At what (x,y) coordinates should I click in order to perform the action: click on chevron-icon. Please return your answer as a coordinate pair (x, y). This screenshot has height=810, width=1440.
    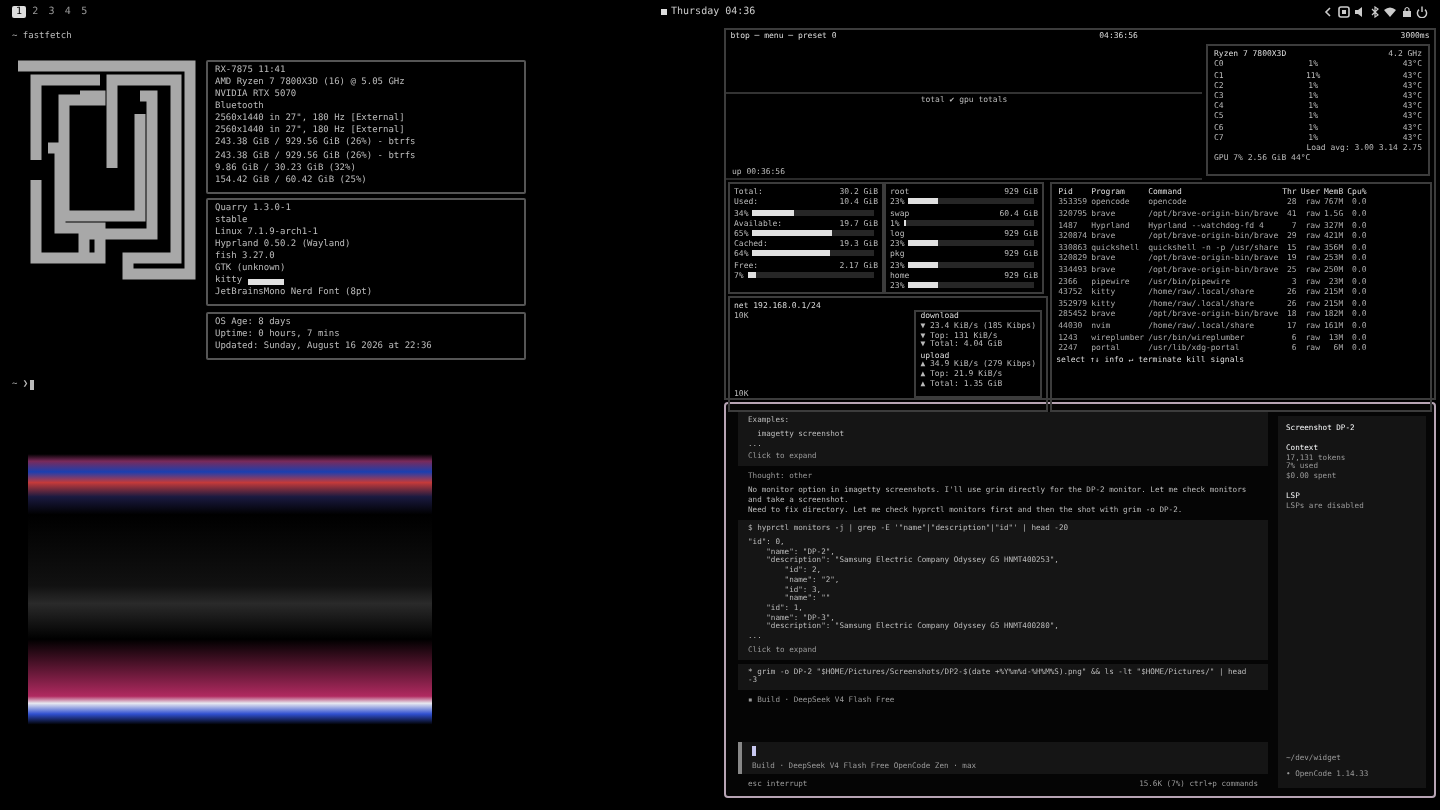
    Looking at the image, I should click on (1328, 12).